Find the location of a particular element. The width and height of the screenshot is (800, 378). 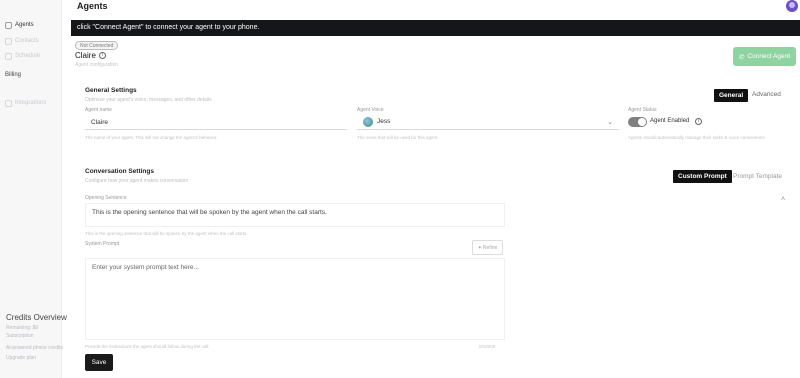

voice-avatar-icon is located at coordinates (368, 121).